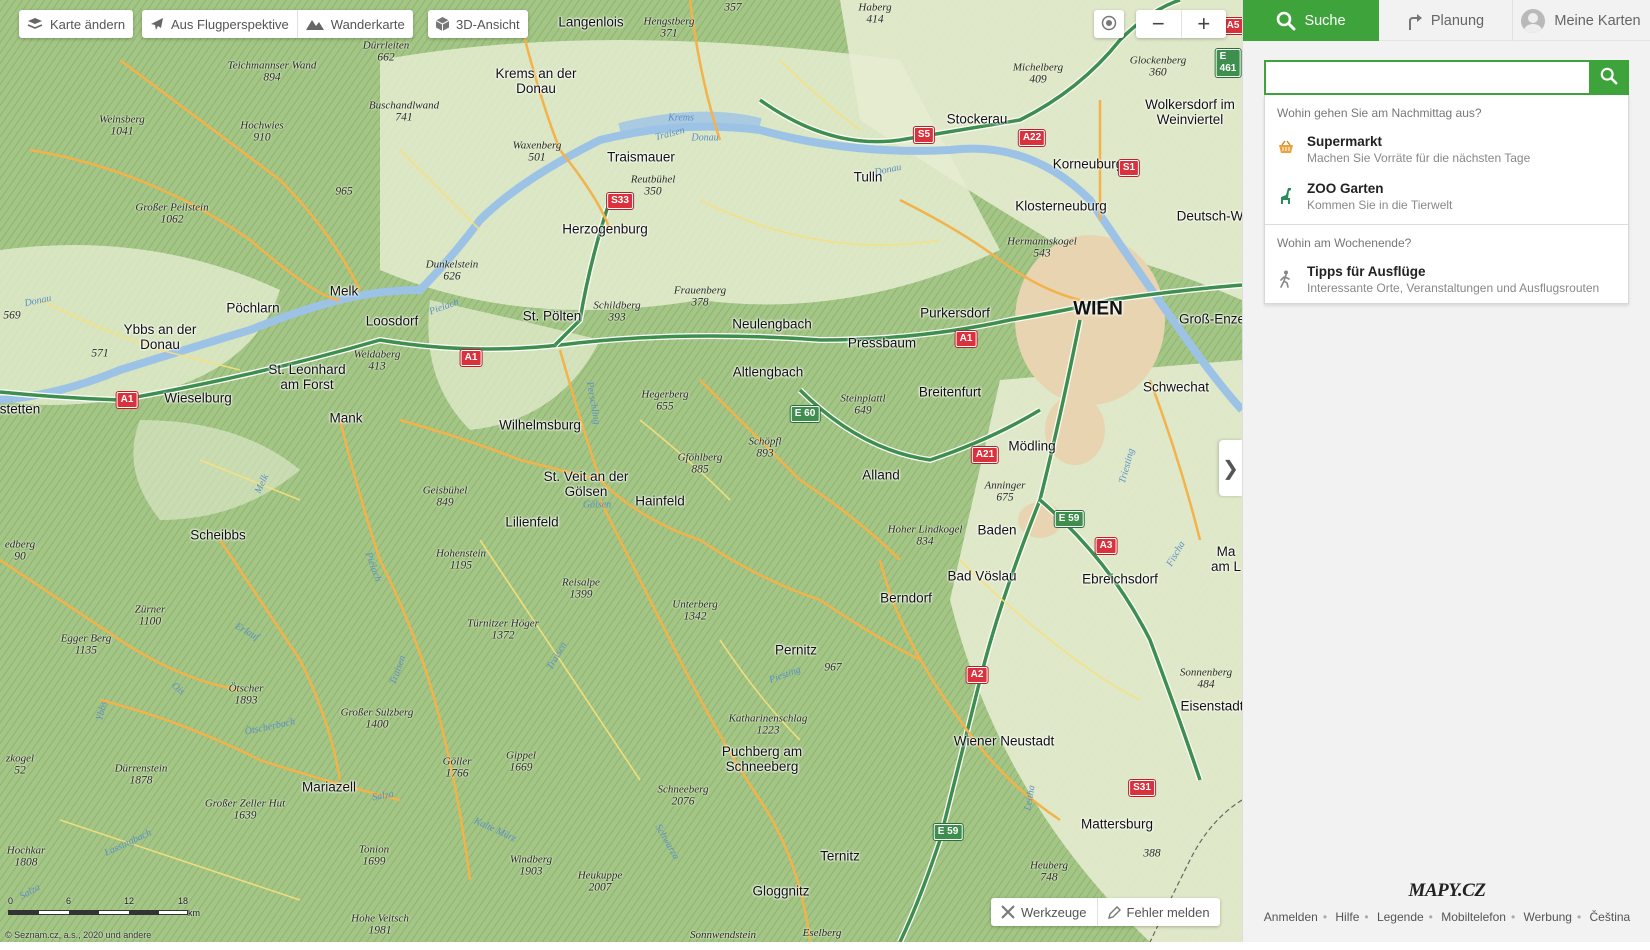 The image size is (1650, 950). I want to click on footer-link-legend: Legende, so click(1400, 917).